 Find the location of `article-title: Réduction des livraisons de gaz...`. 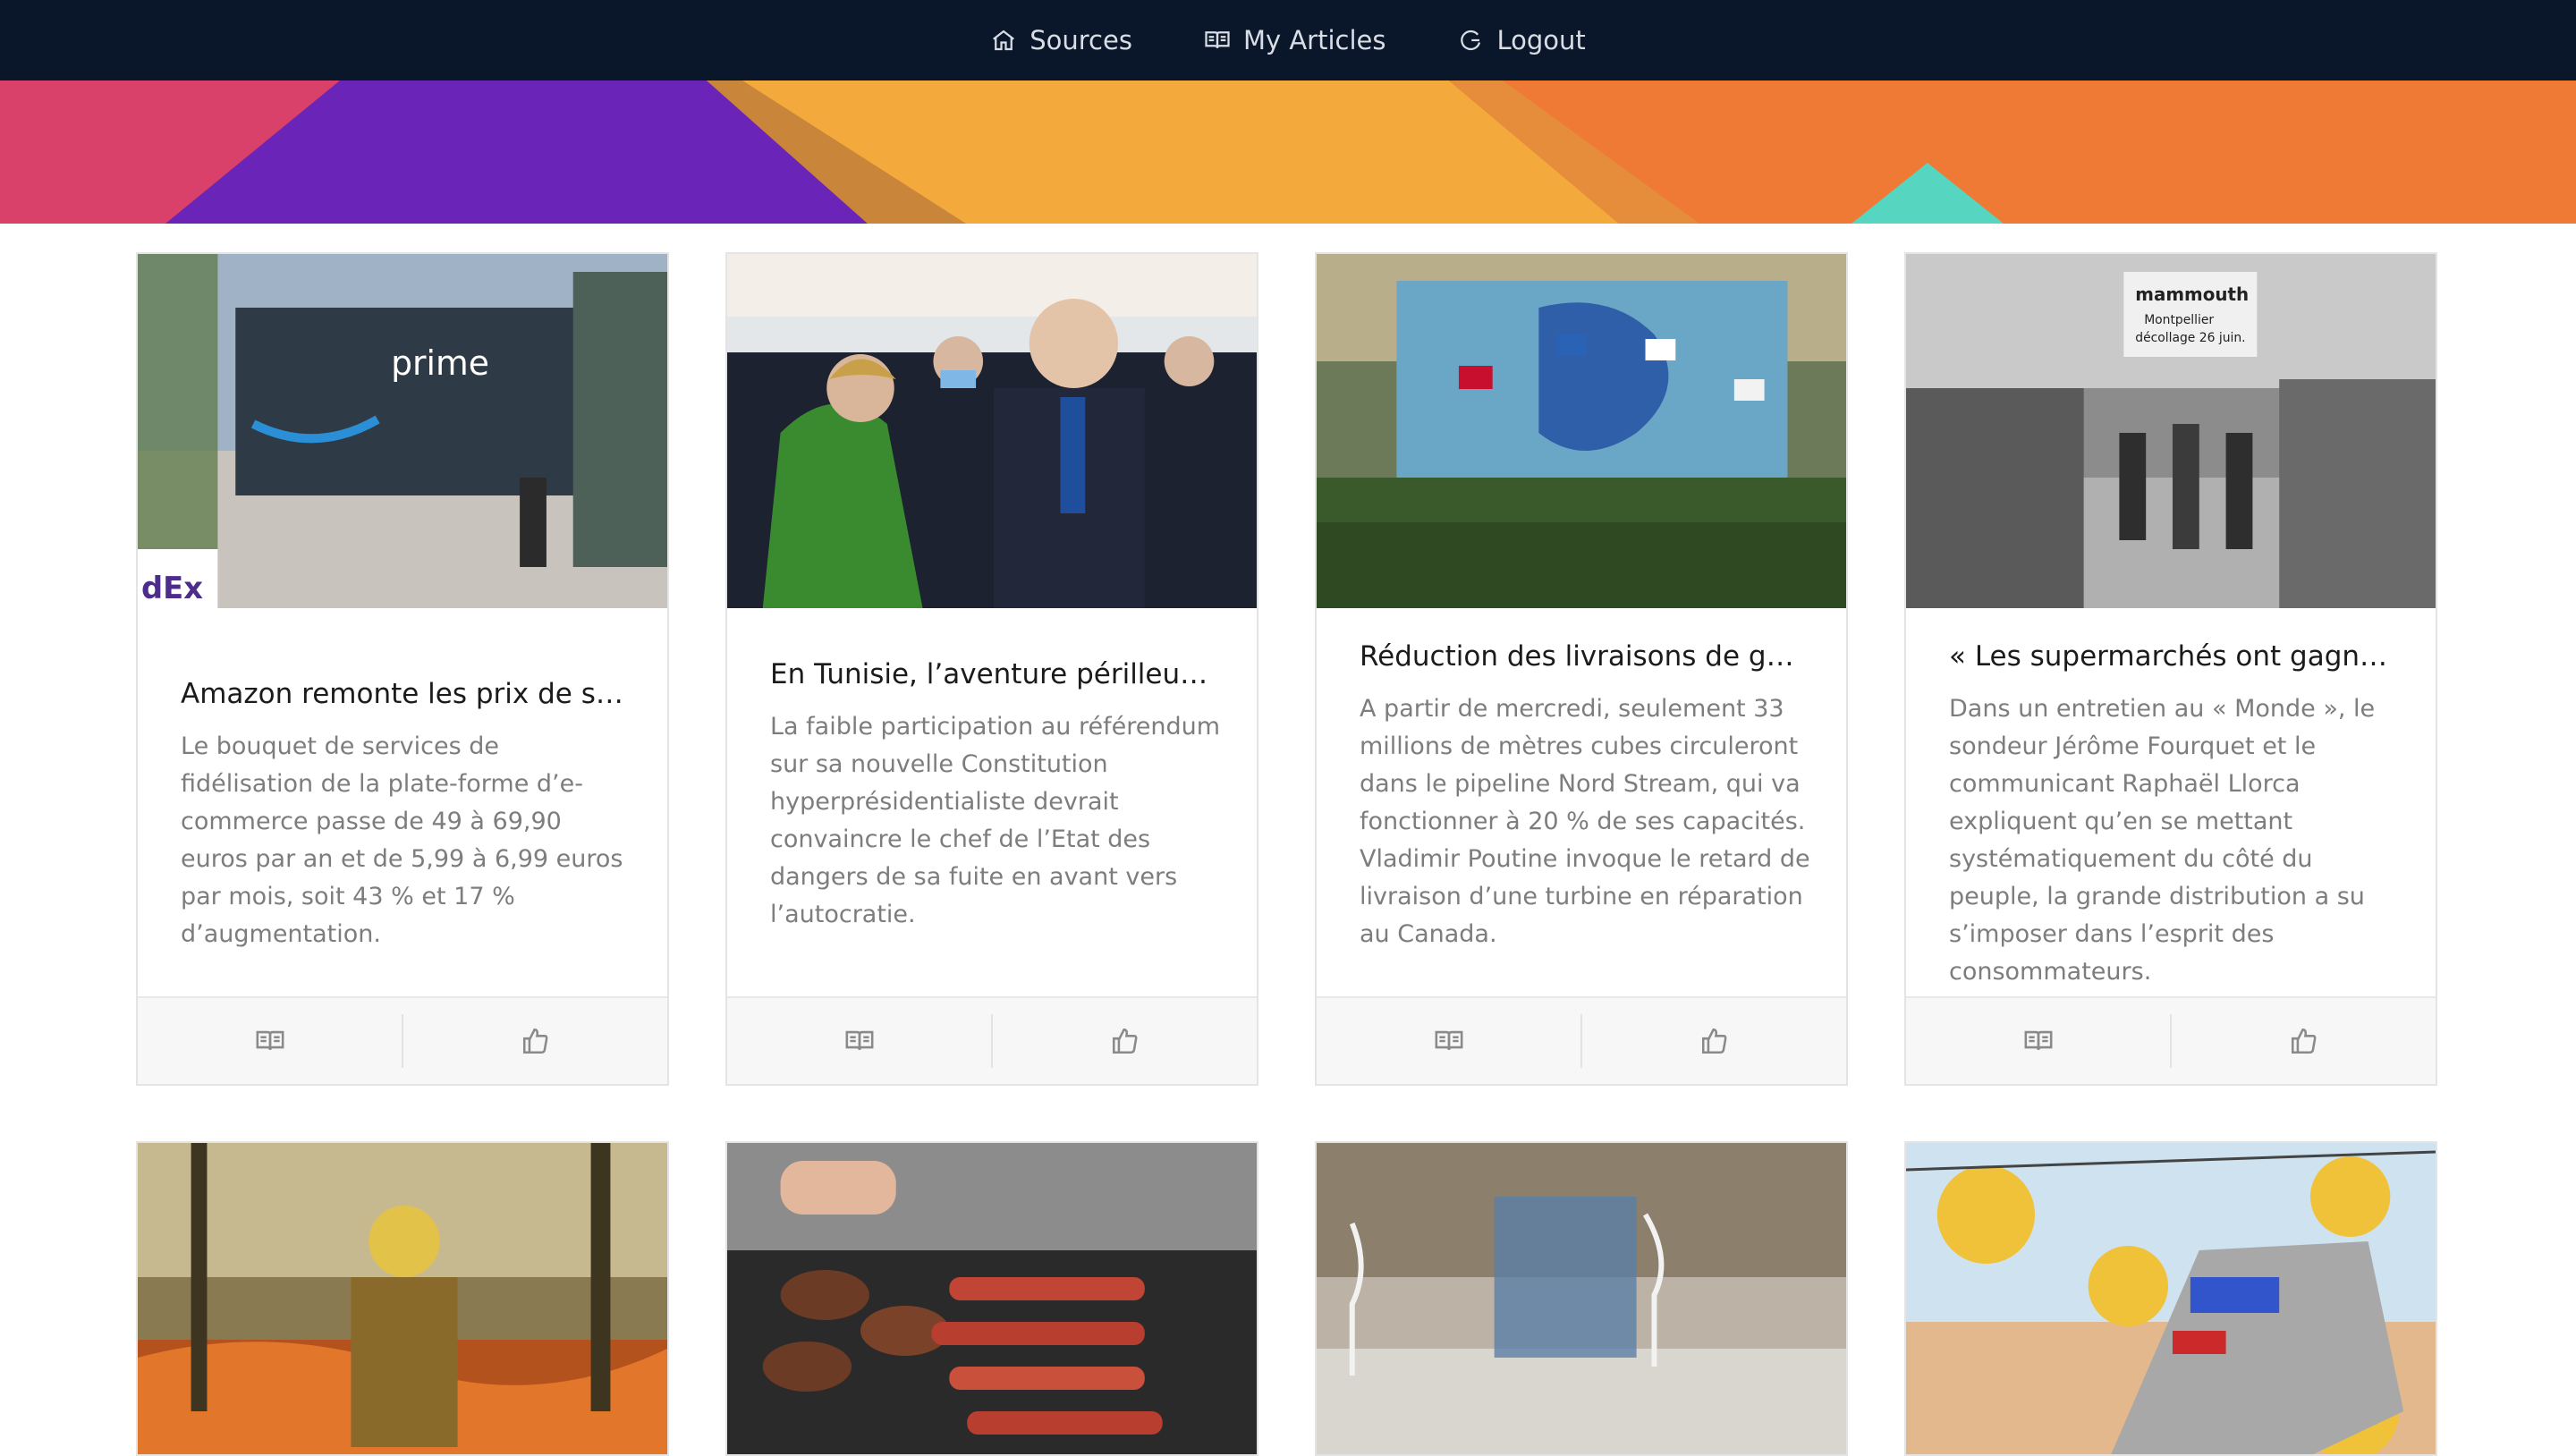

article-title: Réduction des livraisons de gaz... is located at coordinates (1585, 656).